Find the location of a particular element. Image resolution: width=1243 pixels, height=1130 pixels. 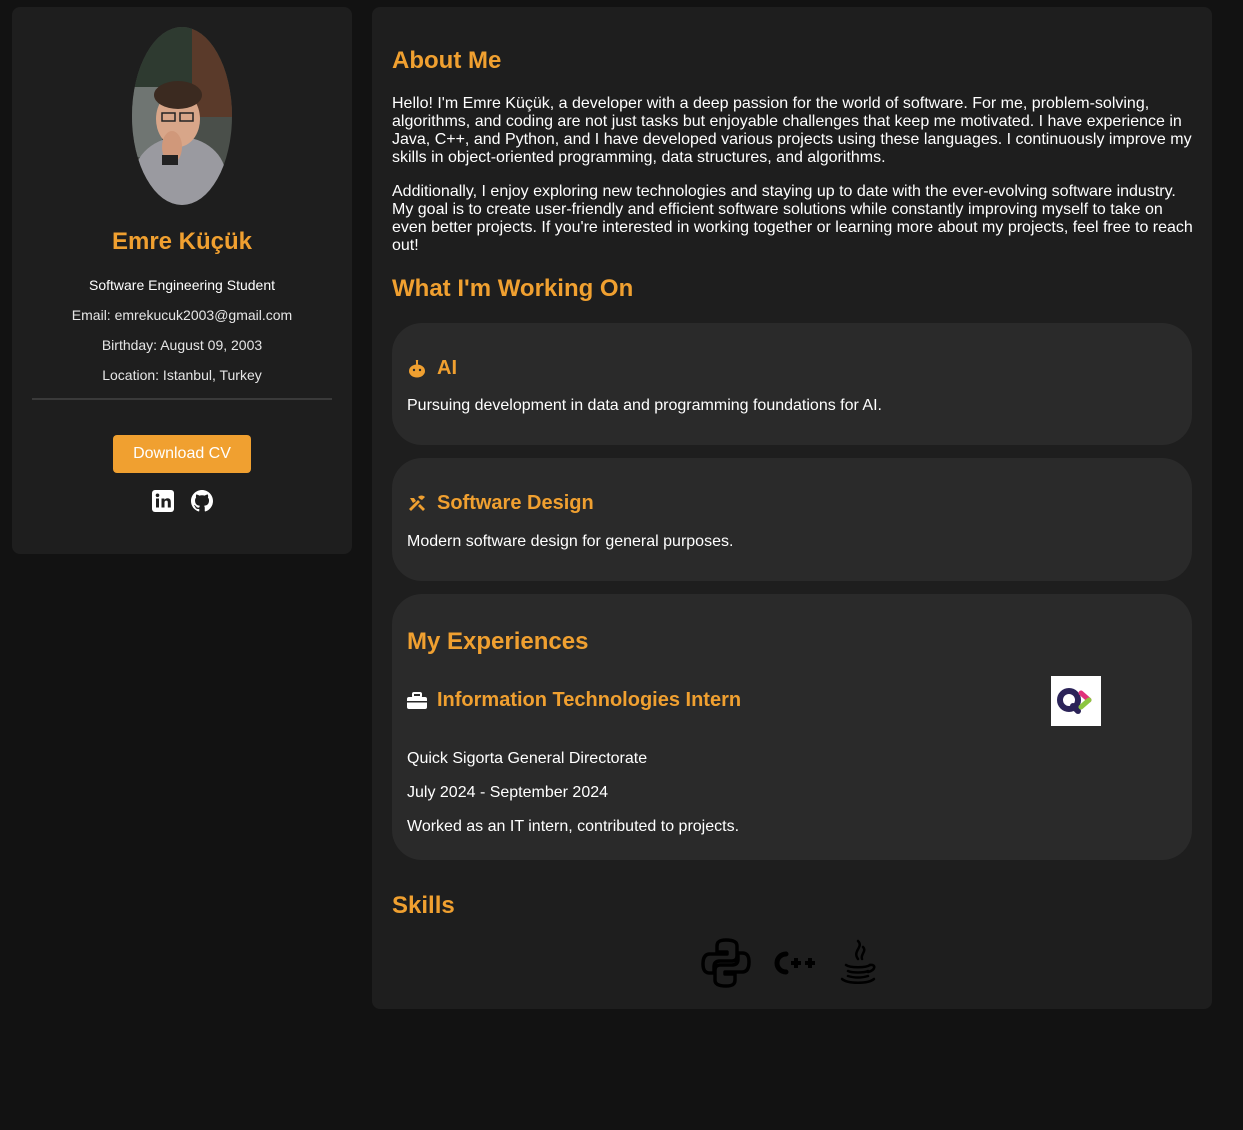

profile-name: Emre Küçük is located at coordinates (182, 241).